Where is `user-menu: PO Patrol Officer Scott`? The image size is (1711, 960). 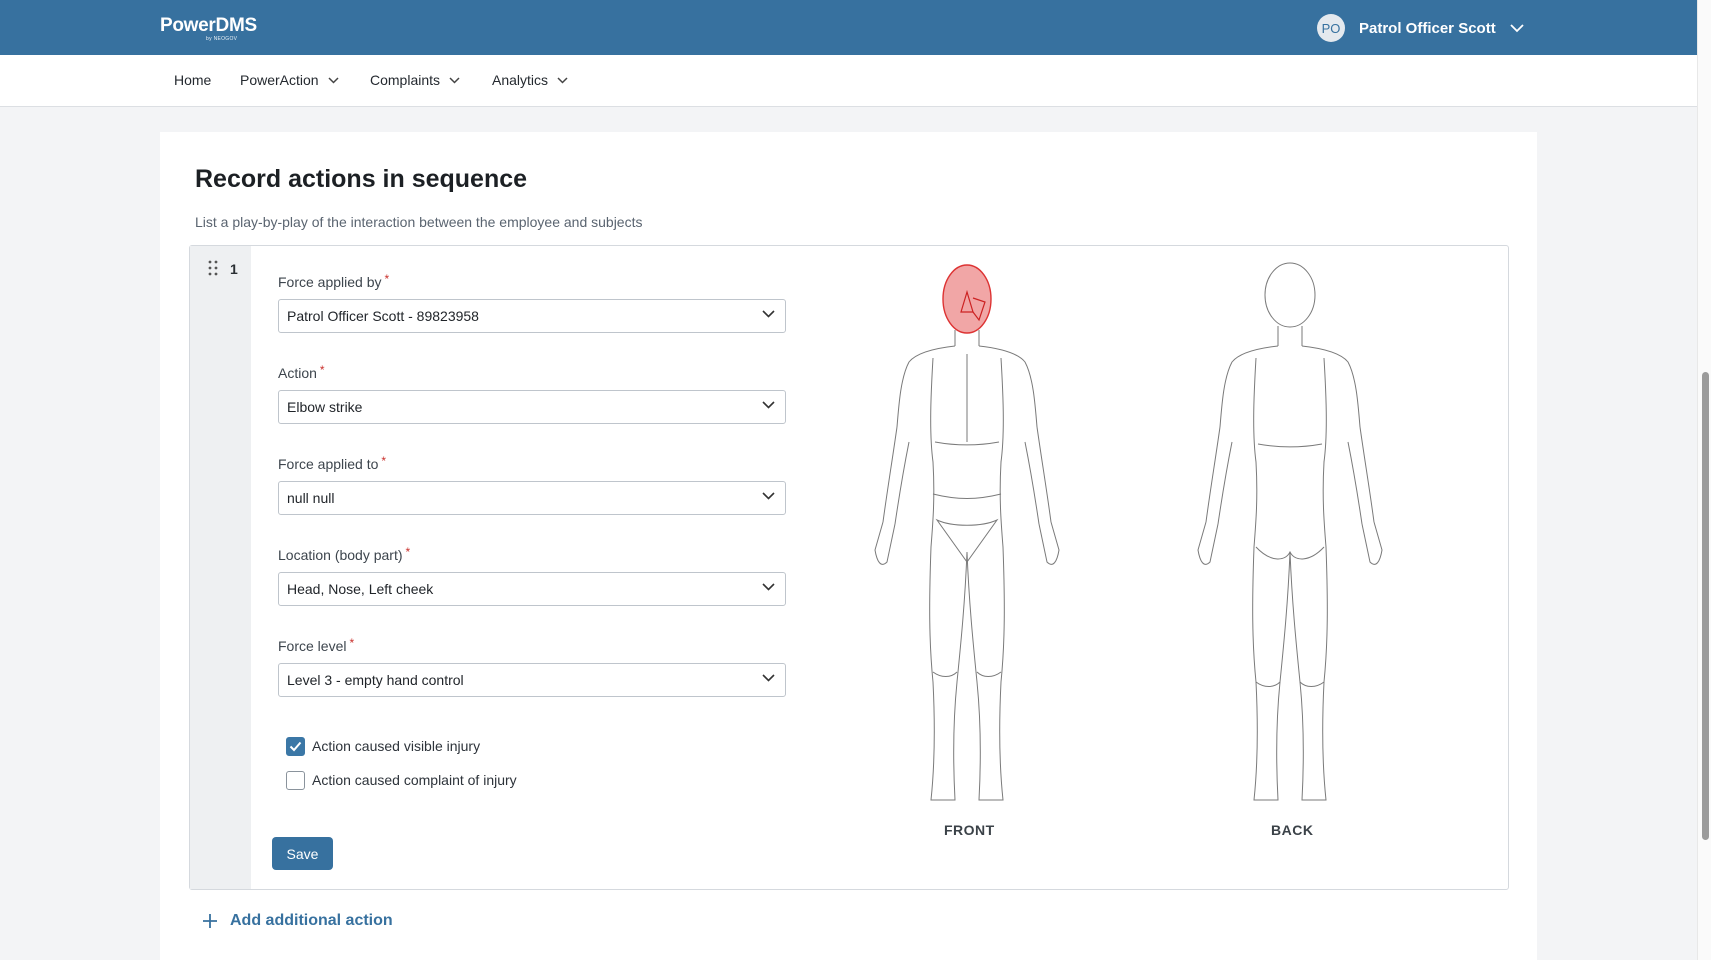
user-menu: PO Patrol Officer Scott is located at coordinates (1420, 28).